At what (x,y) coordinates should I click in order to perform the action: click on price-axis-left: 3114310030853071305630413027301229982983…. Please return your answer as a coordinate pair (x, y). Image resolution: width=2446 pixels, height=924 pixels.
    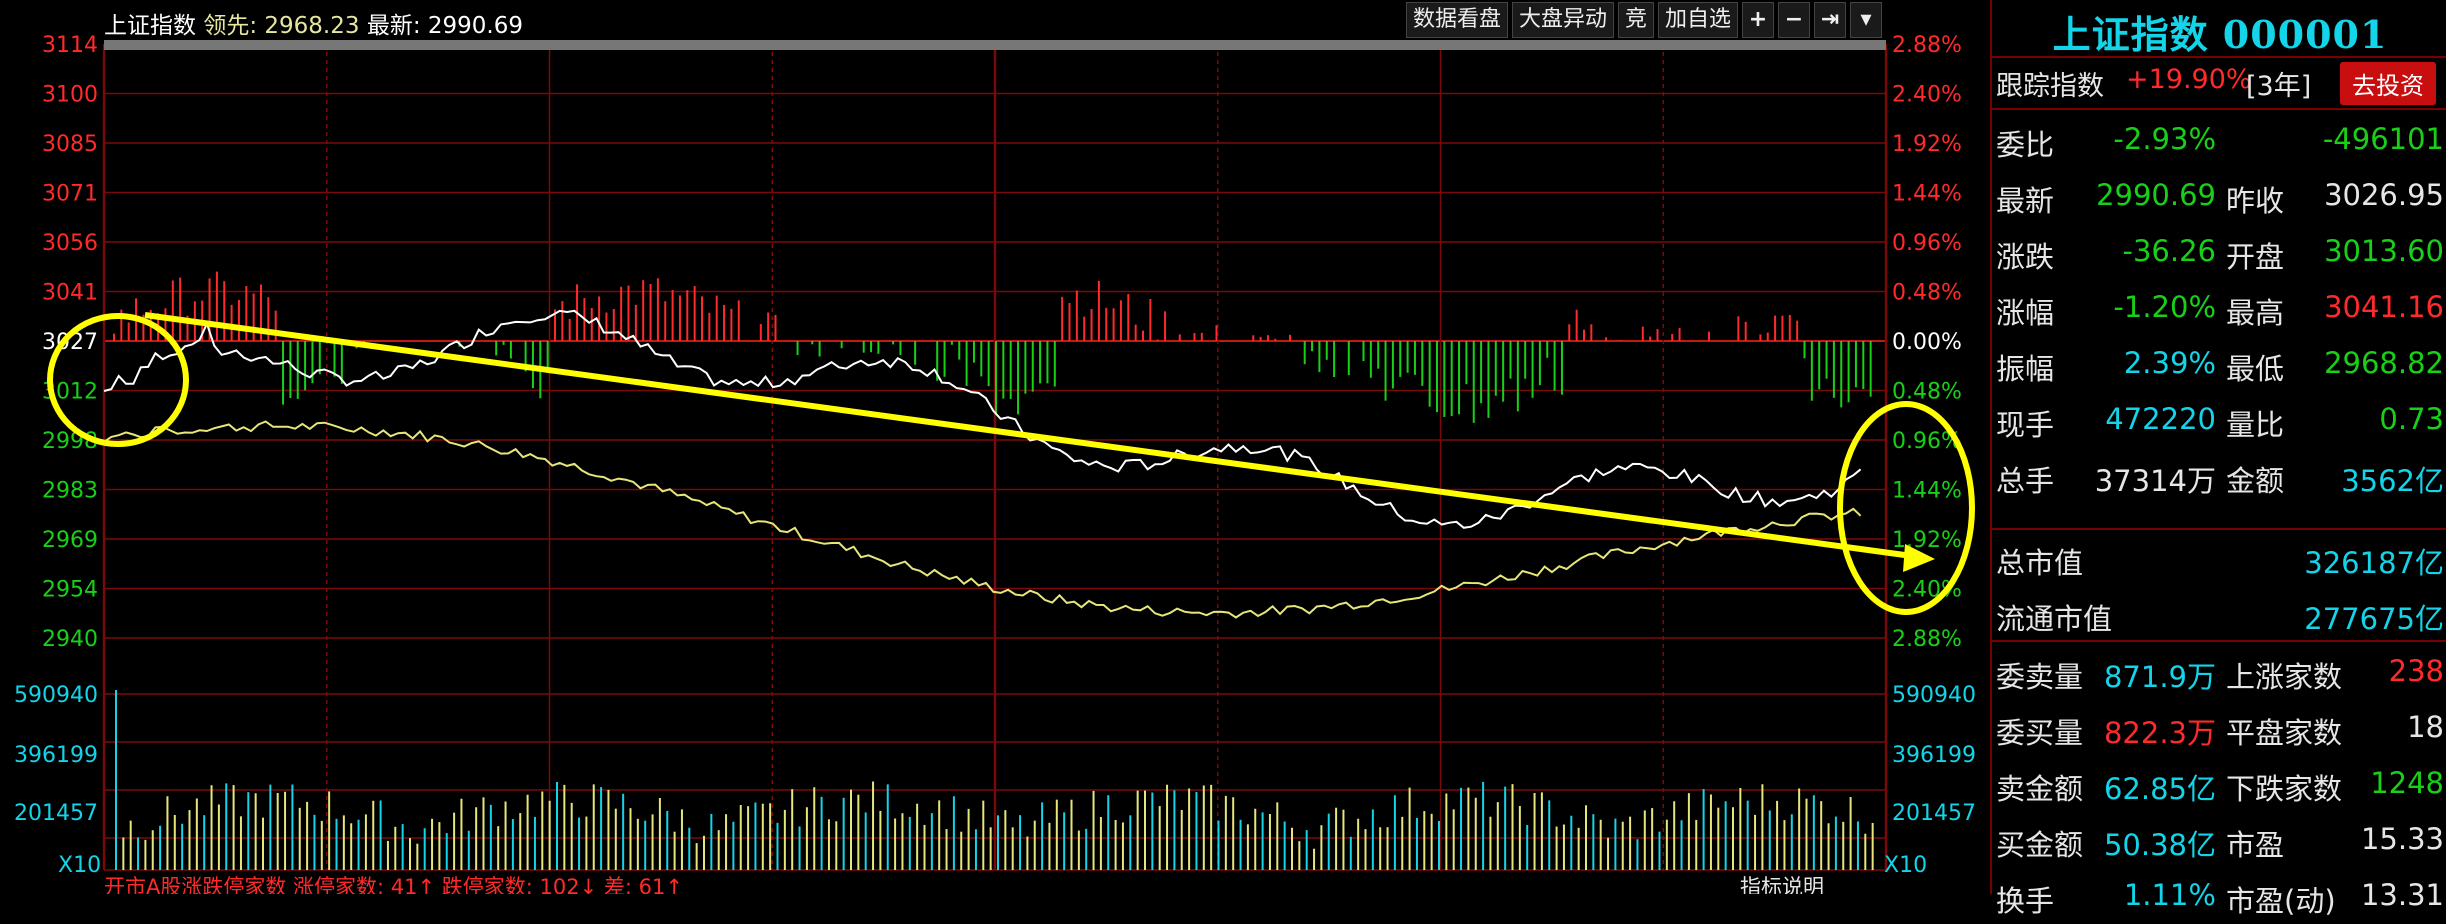
    Looking at the image, I should click on (70, 342).